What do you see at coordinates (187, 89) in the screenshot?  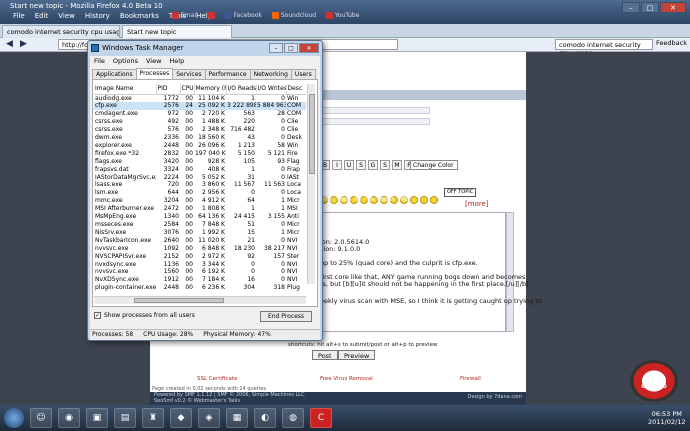 I see `column-header: CPU` at bounding box center [187, 89].